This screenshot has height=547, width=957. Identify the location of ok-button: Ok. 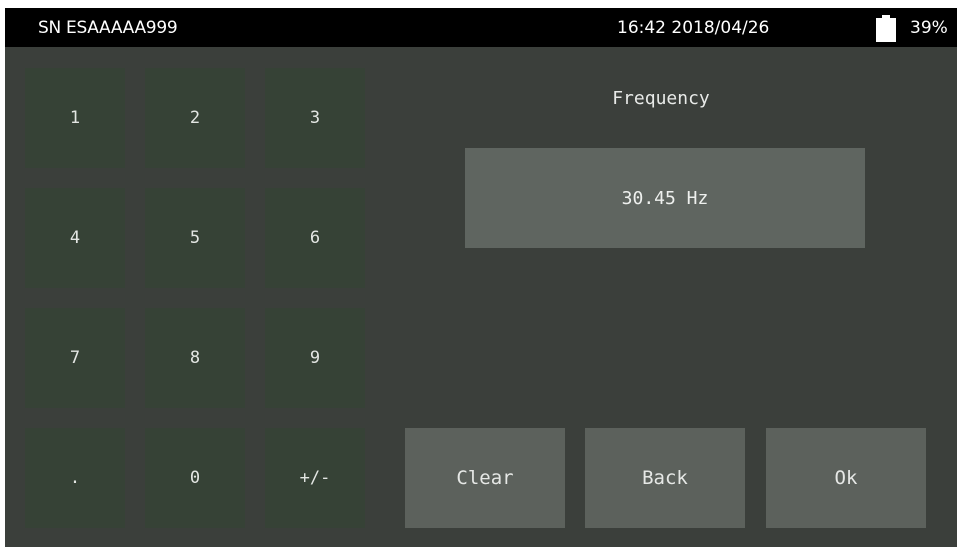
(846, 478).